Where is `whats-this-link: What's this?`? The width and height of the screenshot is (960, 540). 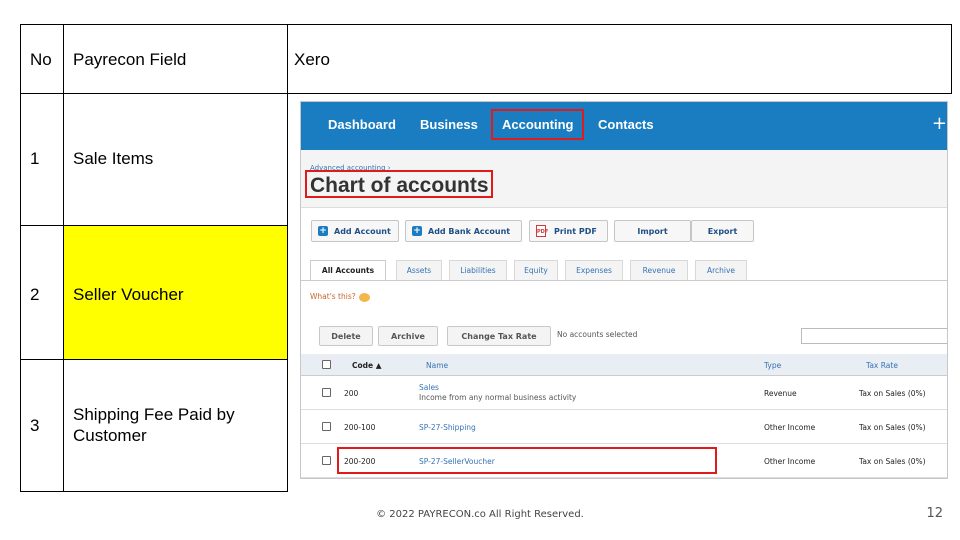 whats-this-link: What's this? is located at coordinates (340, 297).